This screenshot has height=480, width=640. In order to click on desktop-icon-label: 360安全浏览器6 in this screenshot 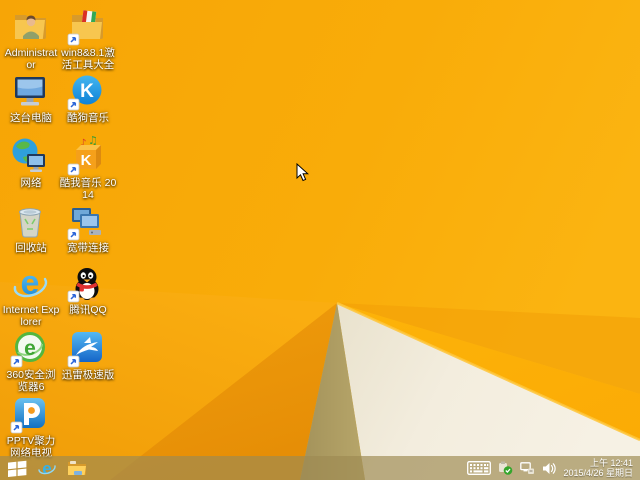, I will do `click(31, 381)`.